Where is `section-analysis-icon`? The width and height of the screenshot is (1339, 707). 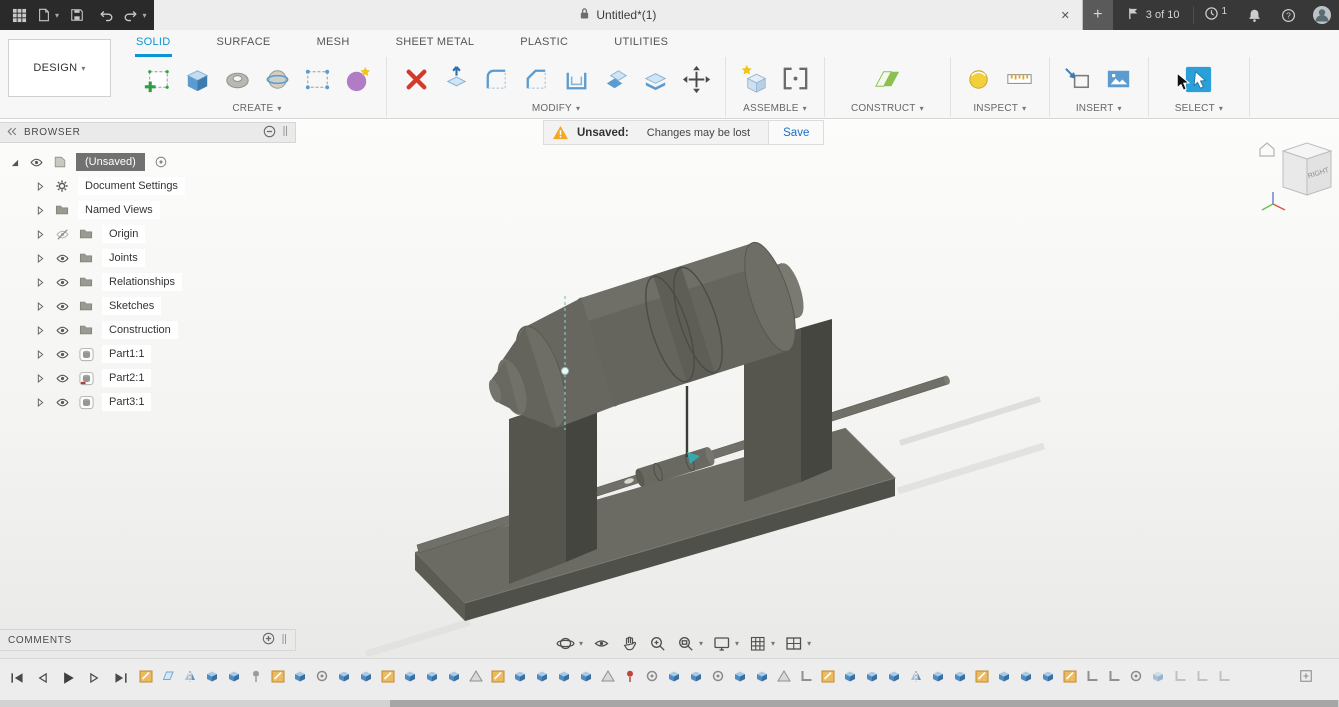 section-analysis-icon is located at coordinates (1020, 79).